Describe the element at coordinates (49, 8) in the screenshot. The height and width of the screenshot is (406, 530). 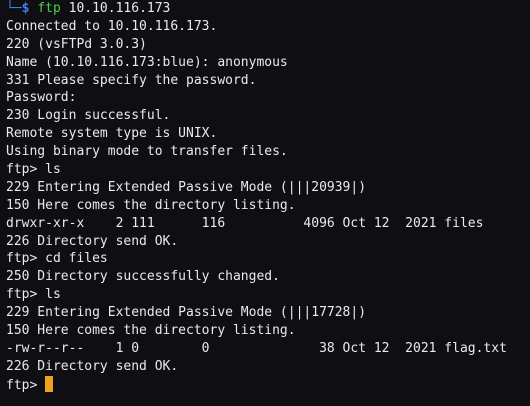
I see `prompt-command: ftp` at that location.